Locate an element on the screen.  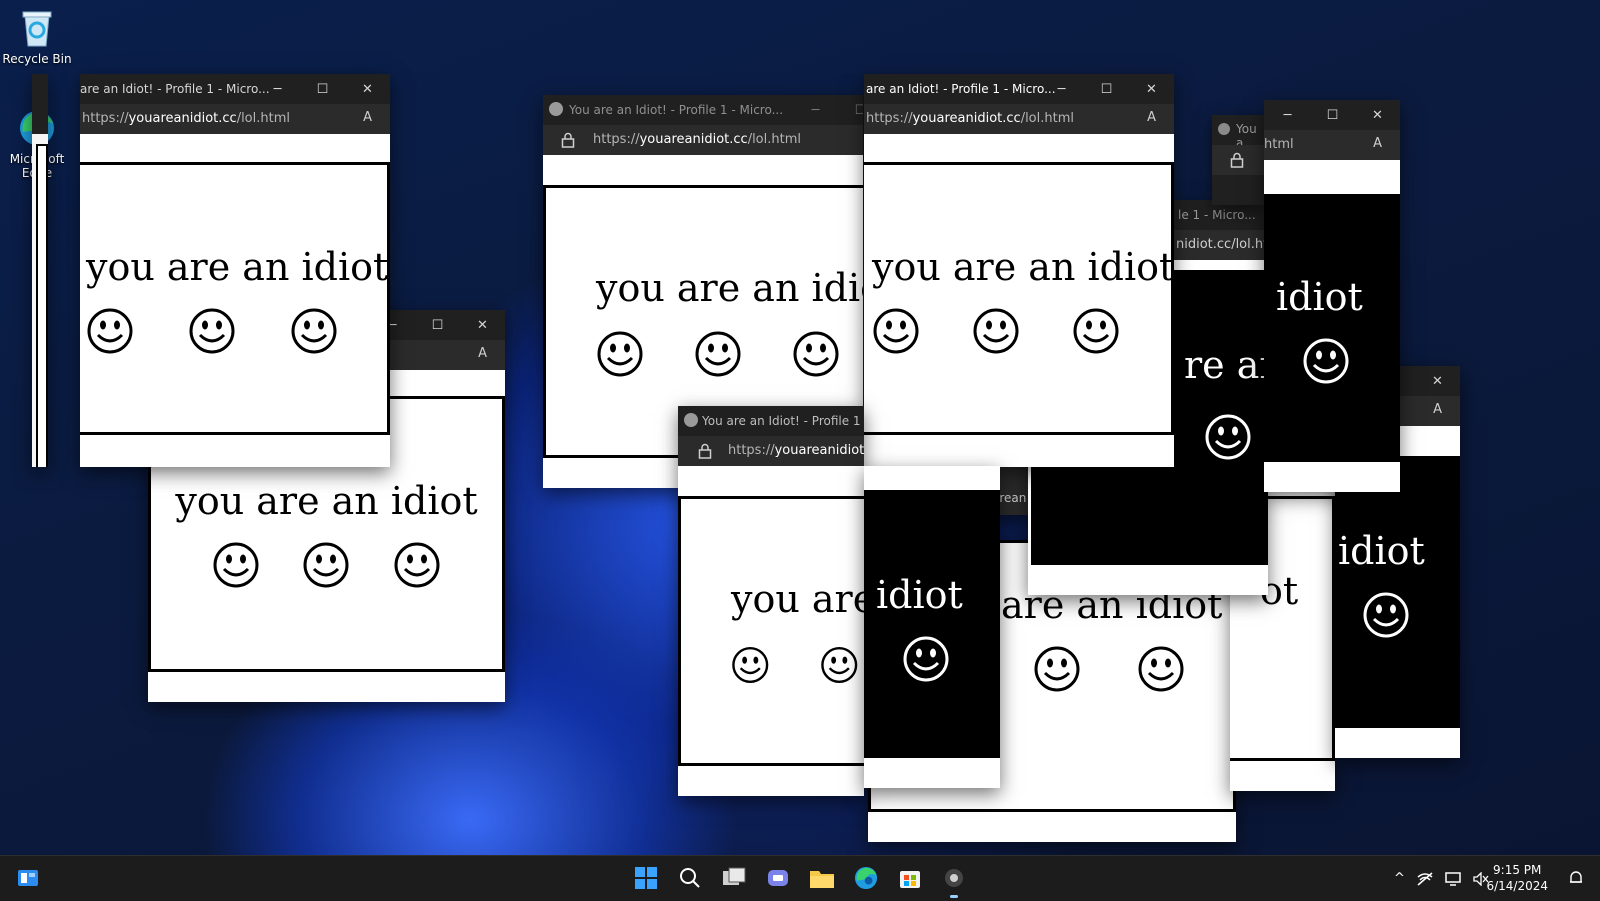
page-content: you are is located at coordinates (771, 631).